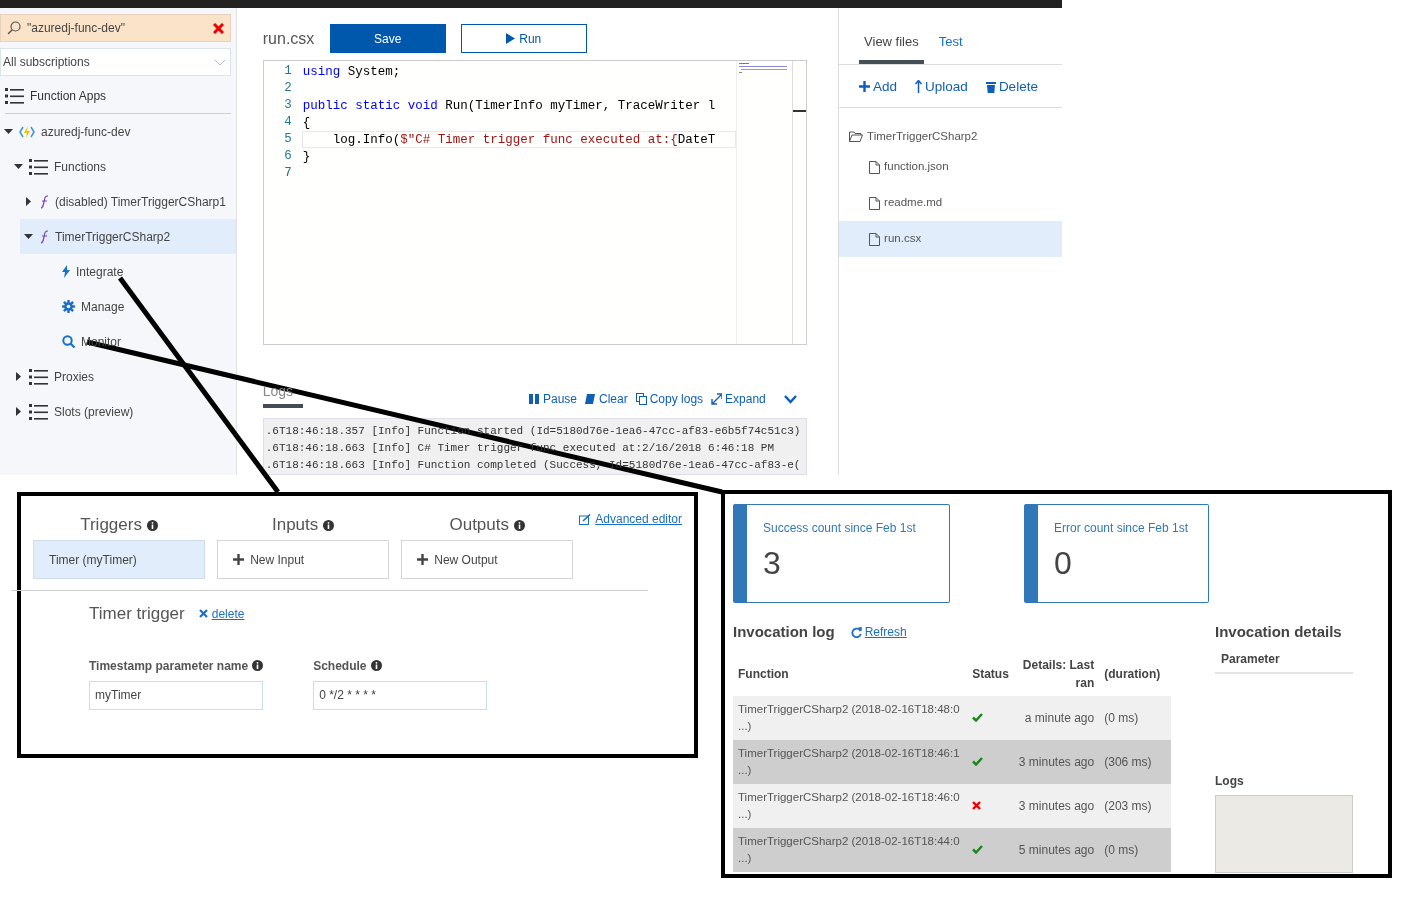  I want to click on gear-icon, so click(68, 306).